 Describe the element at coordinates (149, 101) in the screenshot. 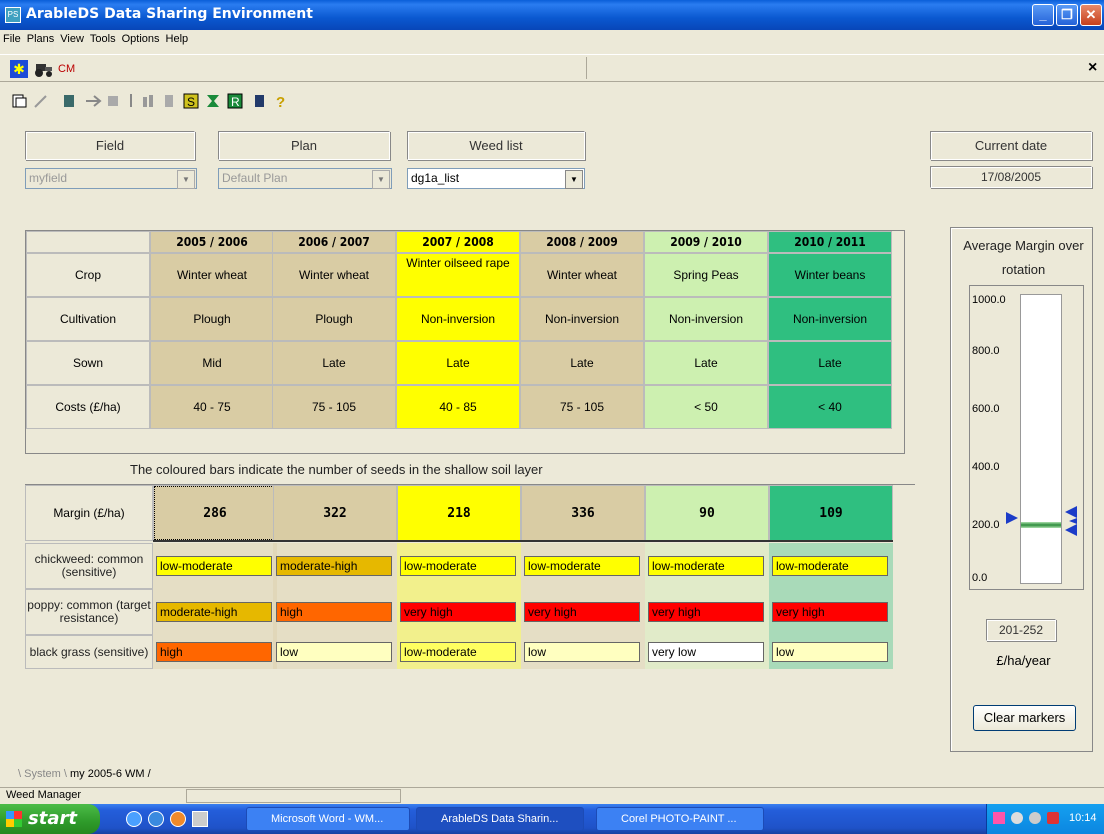

I see `stats-icon` at that location.